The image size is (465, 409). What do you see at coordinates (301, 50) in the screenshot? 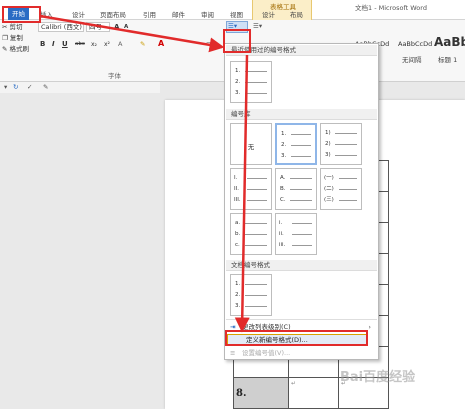
I see `recent-formats-header: 最近使用过的编号格式` at bounding box center [301, 50].